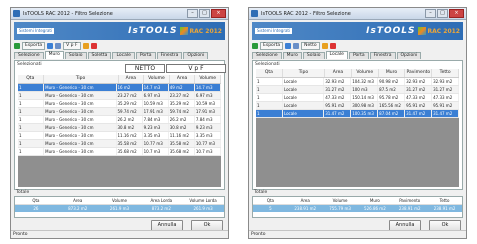 The image size is (477, 244). What do you see at coordinates (365, 89) in the screenshot?
I see `table-cell: 100 m3` at bounding box center [365, 89].